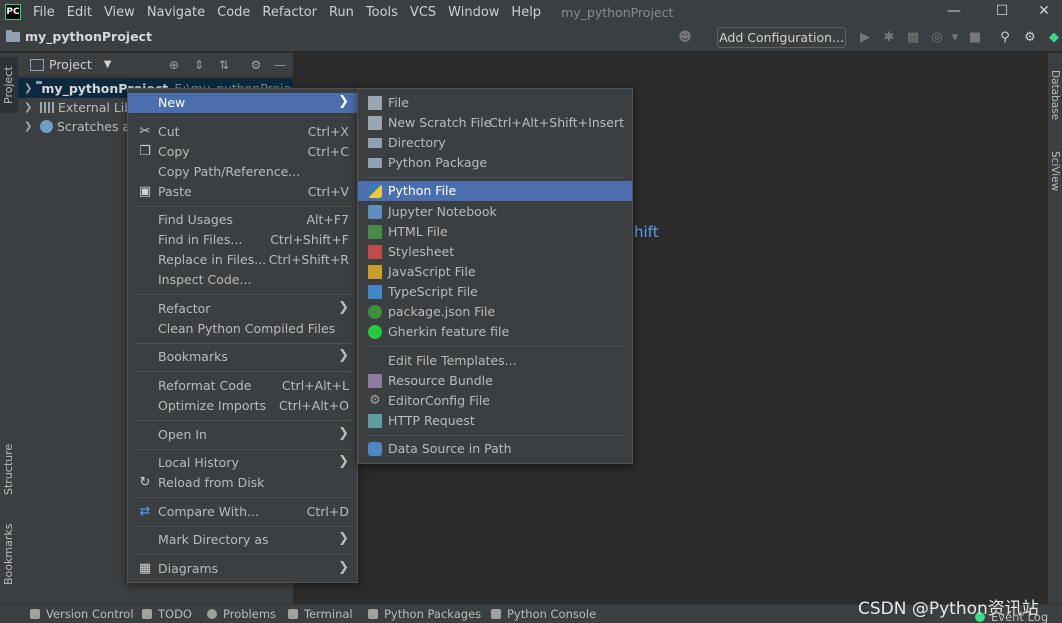  Describe the element at coordinates (341, 12) in the screenshot. I see `menu-run: Run` at that location.